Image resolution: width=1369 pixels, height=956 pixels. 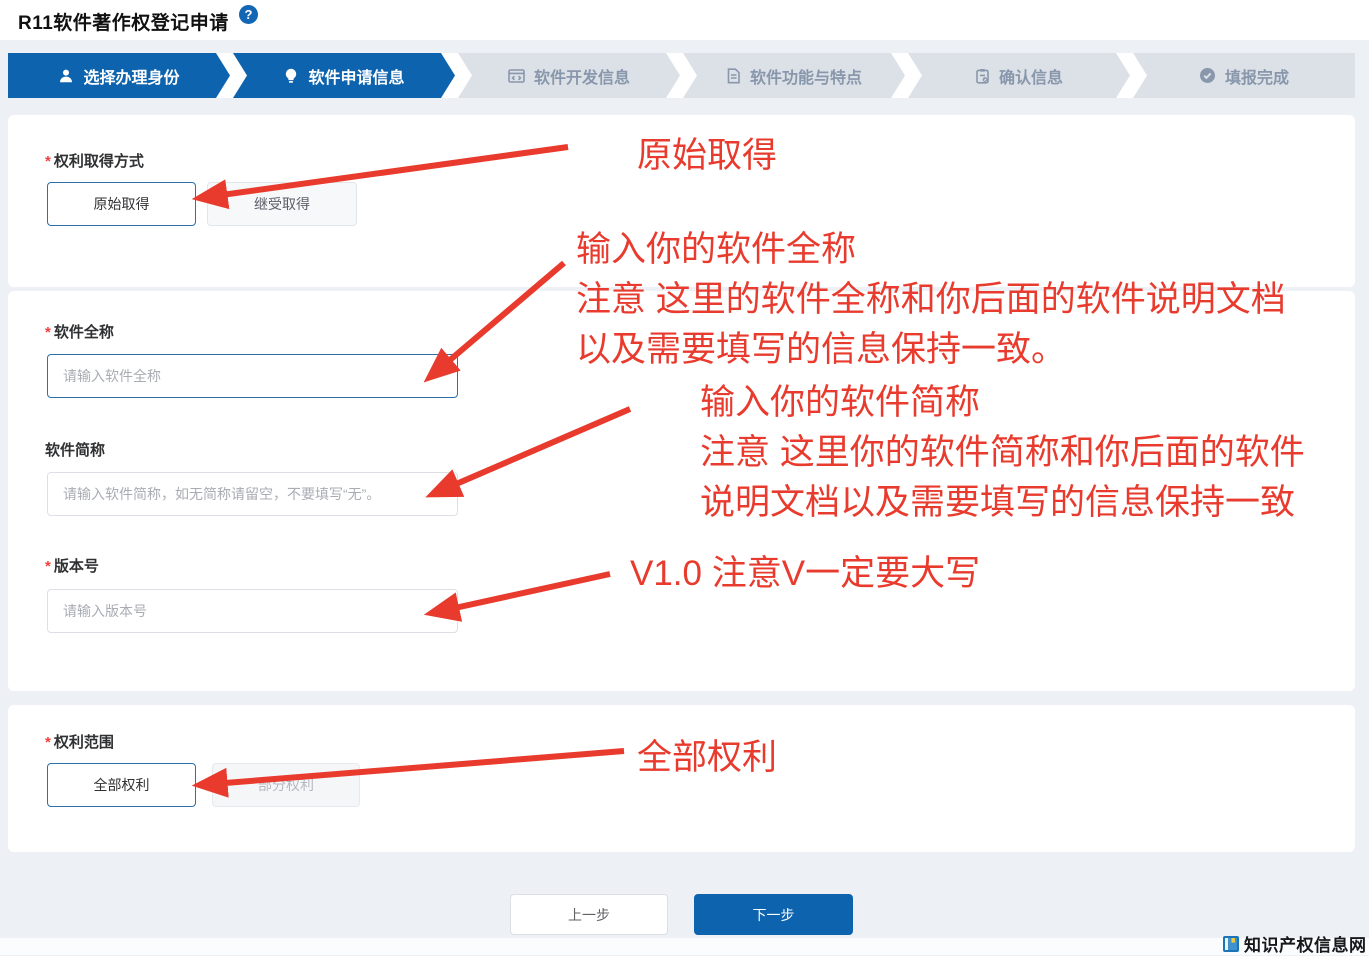 What do you see at coordinates (252, 376) in the screenshot?
I see `full-name-input` at bounding box center [252, 376].